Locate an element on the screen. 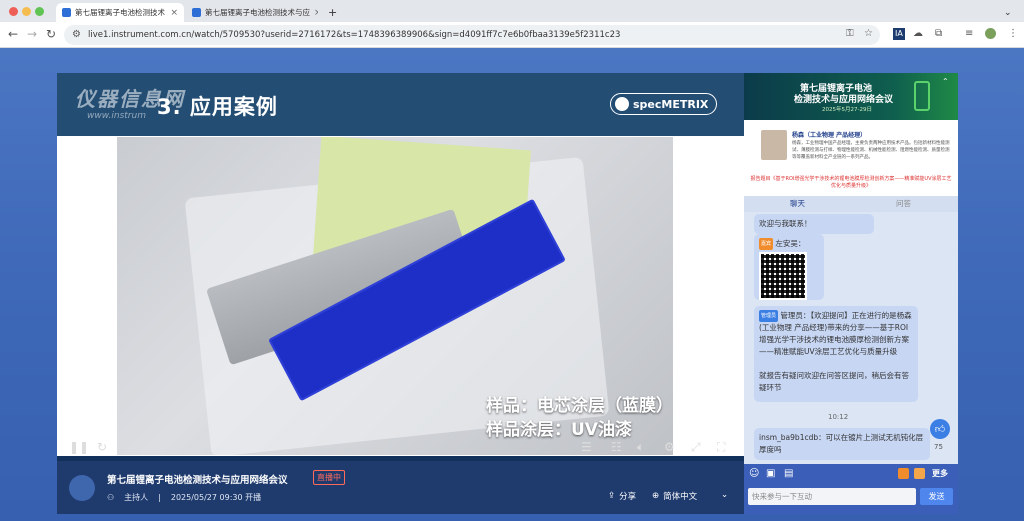  conference-banner: 第七届锂离子电池 检测技术与应用网络会议 2025年5月27-29日 ⌃ is located at coordinates (851, 96).